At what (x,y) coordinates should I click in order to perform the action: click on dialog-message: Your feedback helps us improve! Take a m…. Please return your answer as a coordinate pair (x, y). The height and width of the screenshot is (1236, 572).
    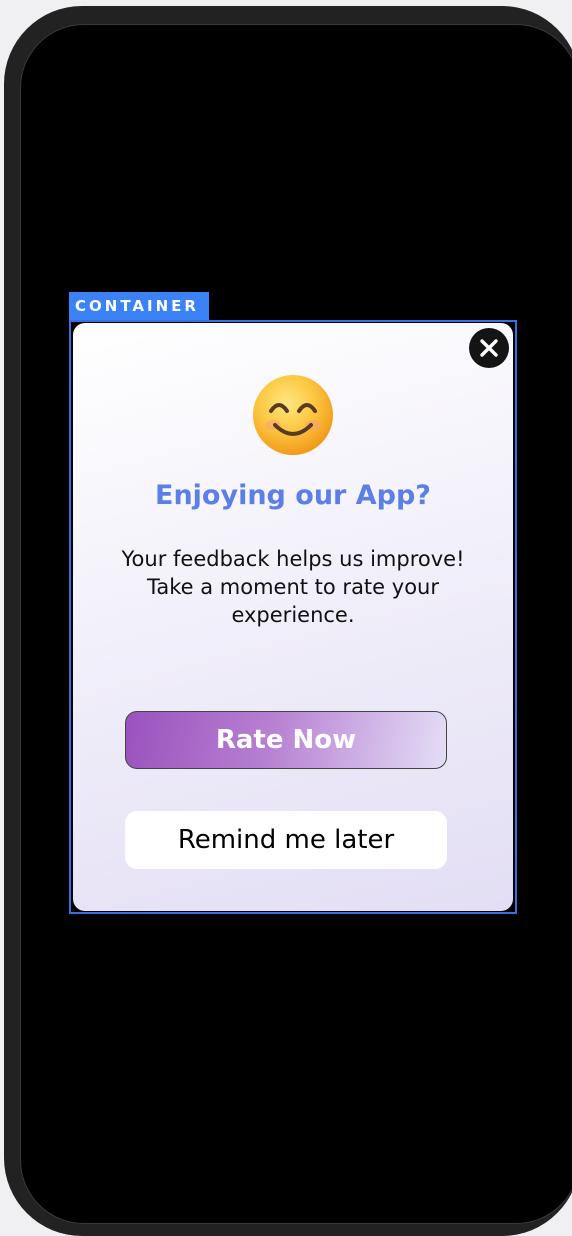
    Looking at the image, I should click on (293, 587).